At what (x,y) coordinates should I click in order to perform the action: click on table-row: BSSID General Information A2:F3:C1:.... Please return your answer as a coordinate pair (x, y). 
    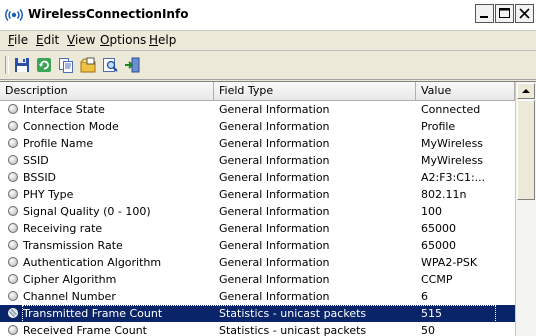
    Looking at the image, I should click on (257, 177).